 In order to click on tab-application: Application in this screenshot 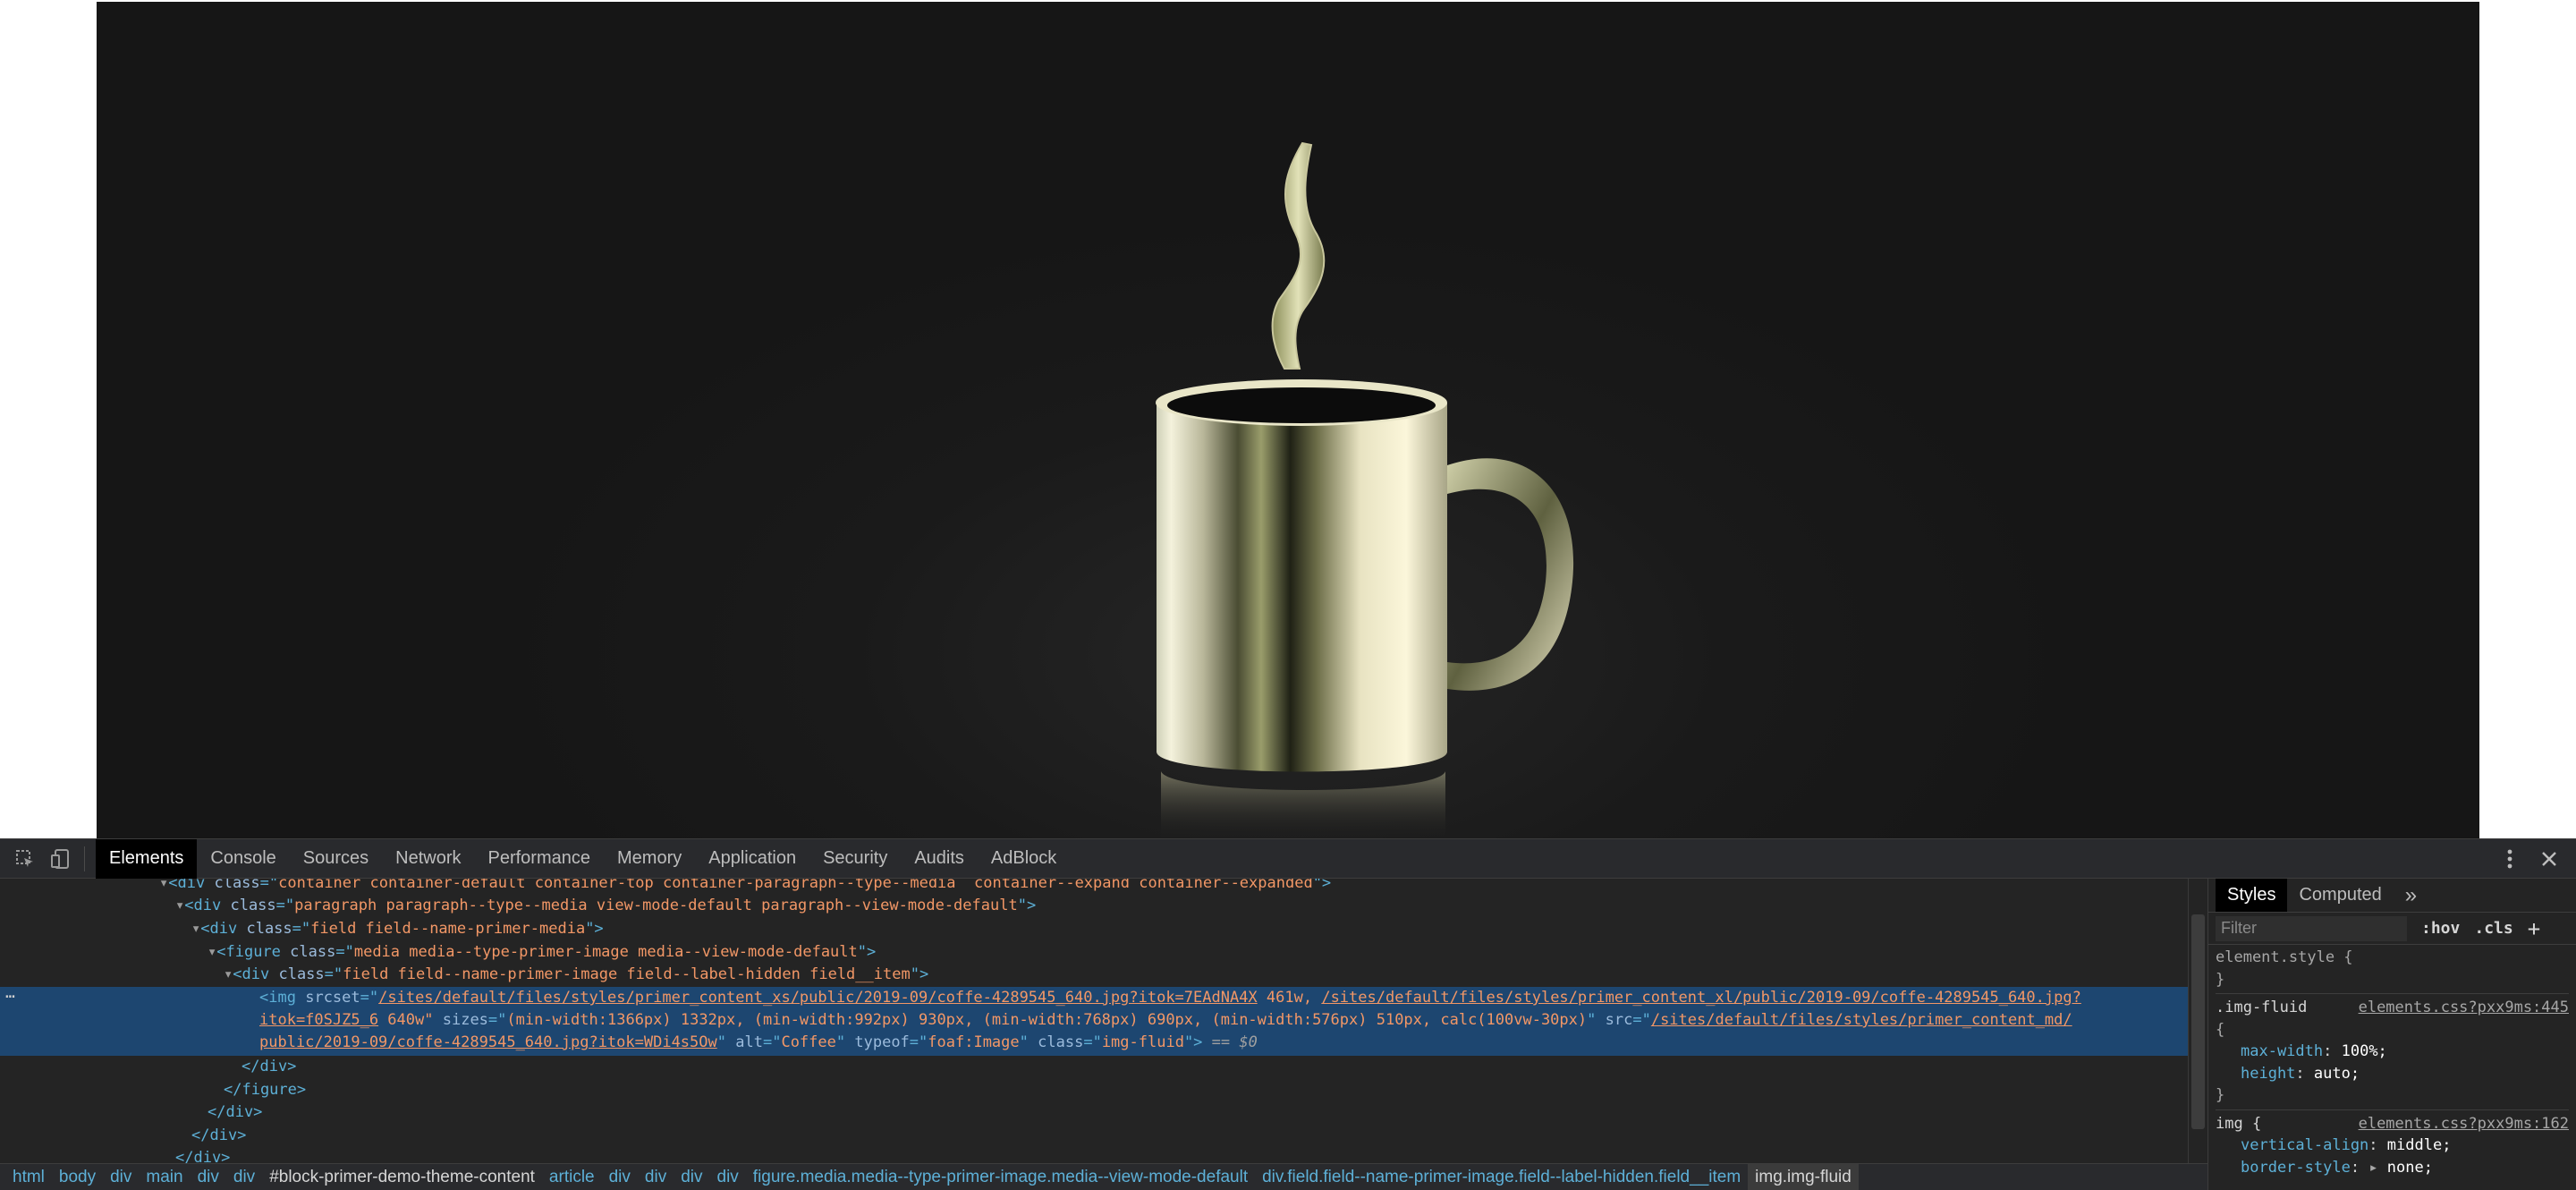, I will do `click(752, 859)`.